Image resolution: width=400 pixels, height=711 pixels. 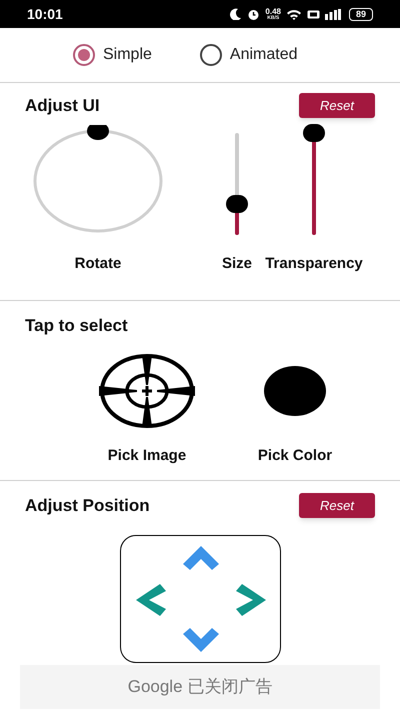 What do you see at coordinates (201, 558) in the screenshot?
I see `up-arrow-icon` at bounding box center [201, 558].